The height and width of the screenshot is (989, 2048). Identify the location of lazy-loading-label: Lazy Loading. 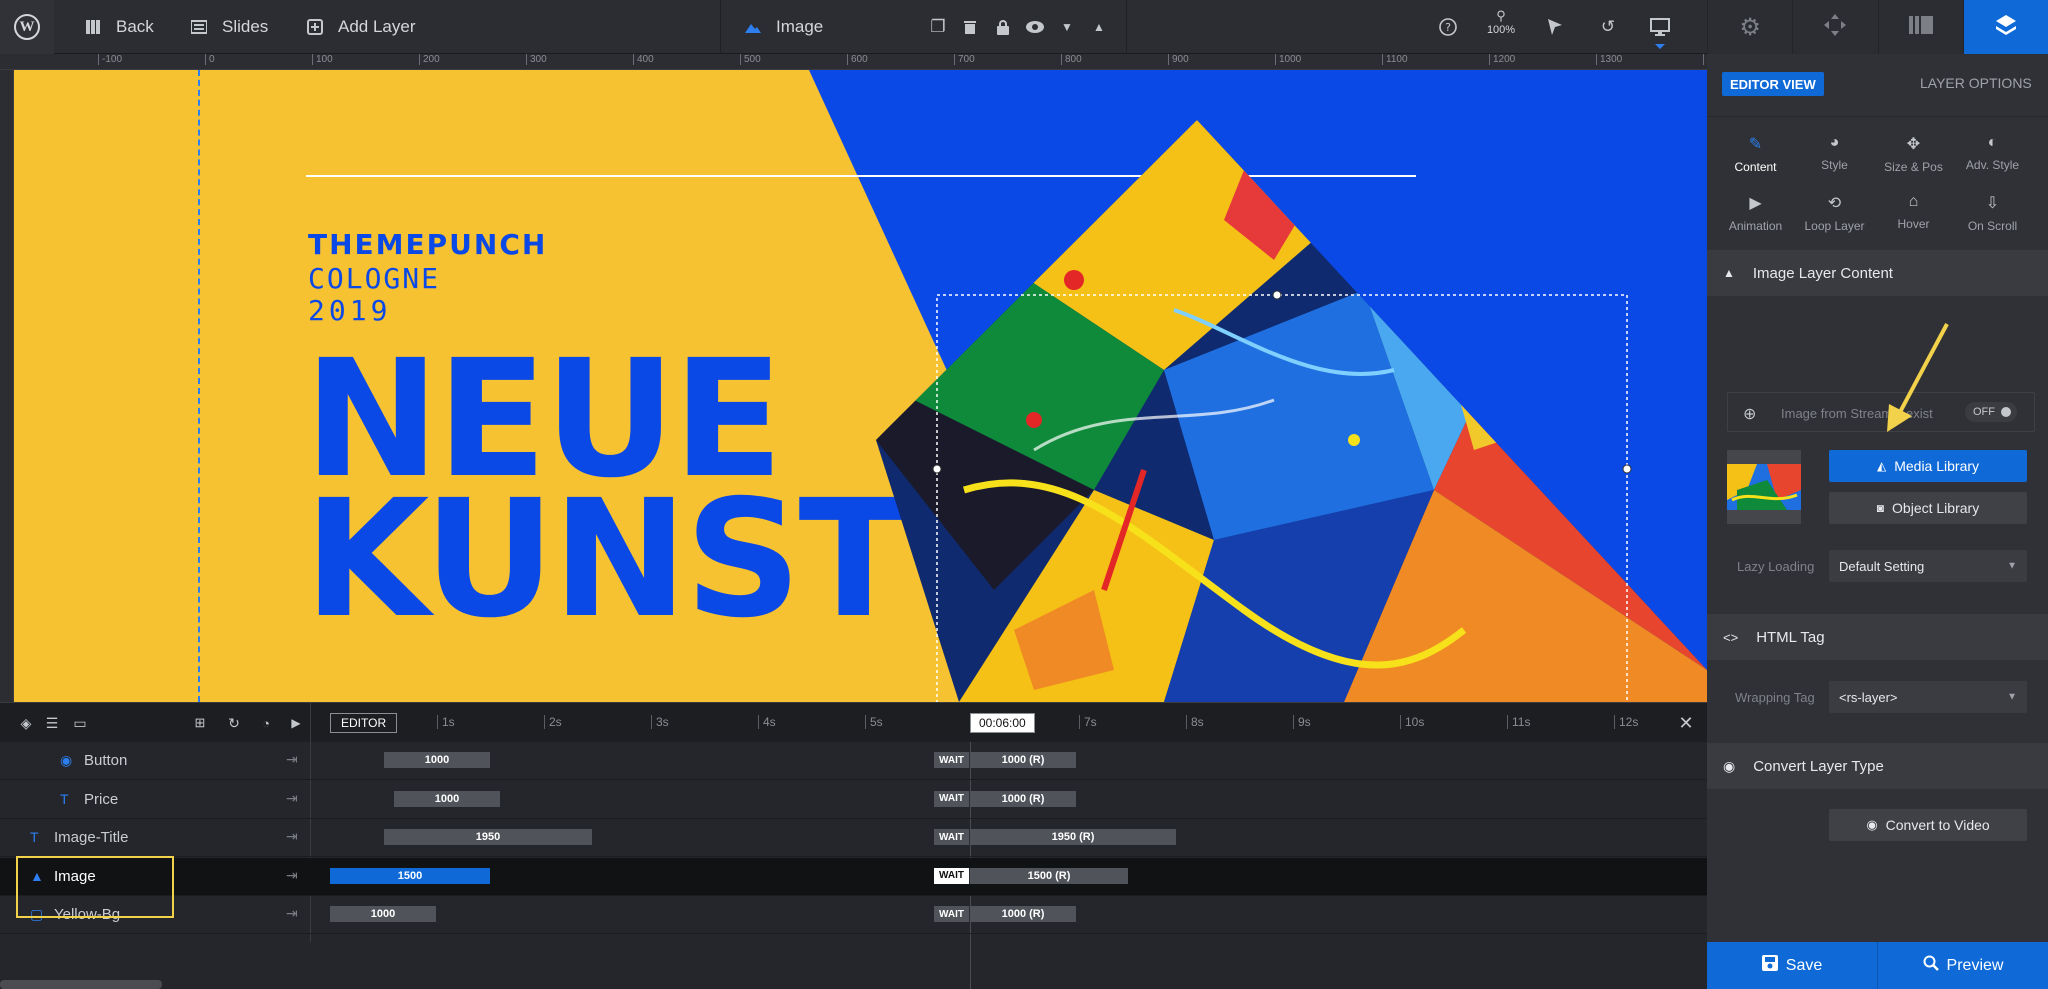
(1776, 566).